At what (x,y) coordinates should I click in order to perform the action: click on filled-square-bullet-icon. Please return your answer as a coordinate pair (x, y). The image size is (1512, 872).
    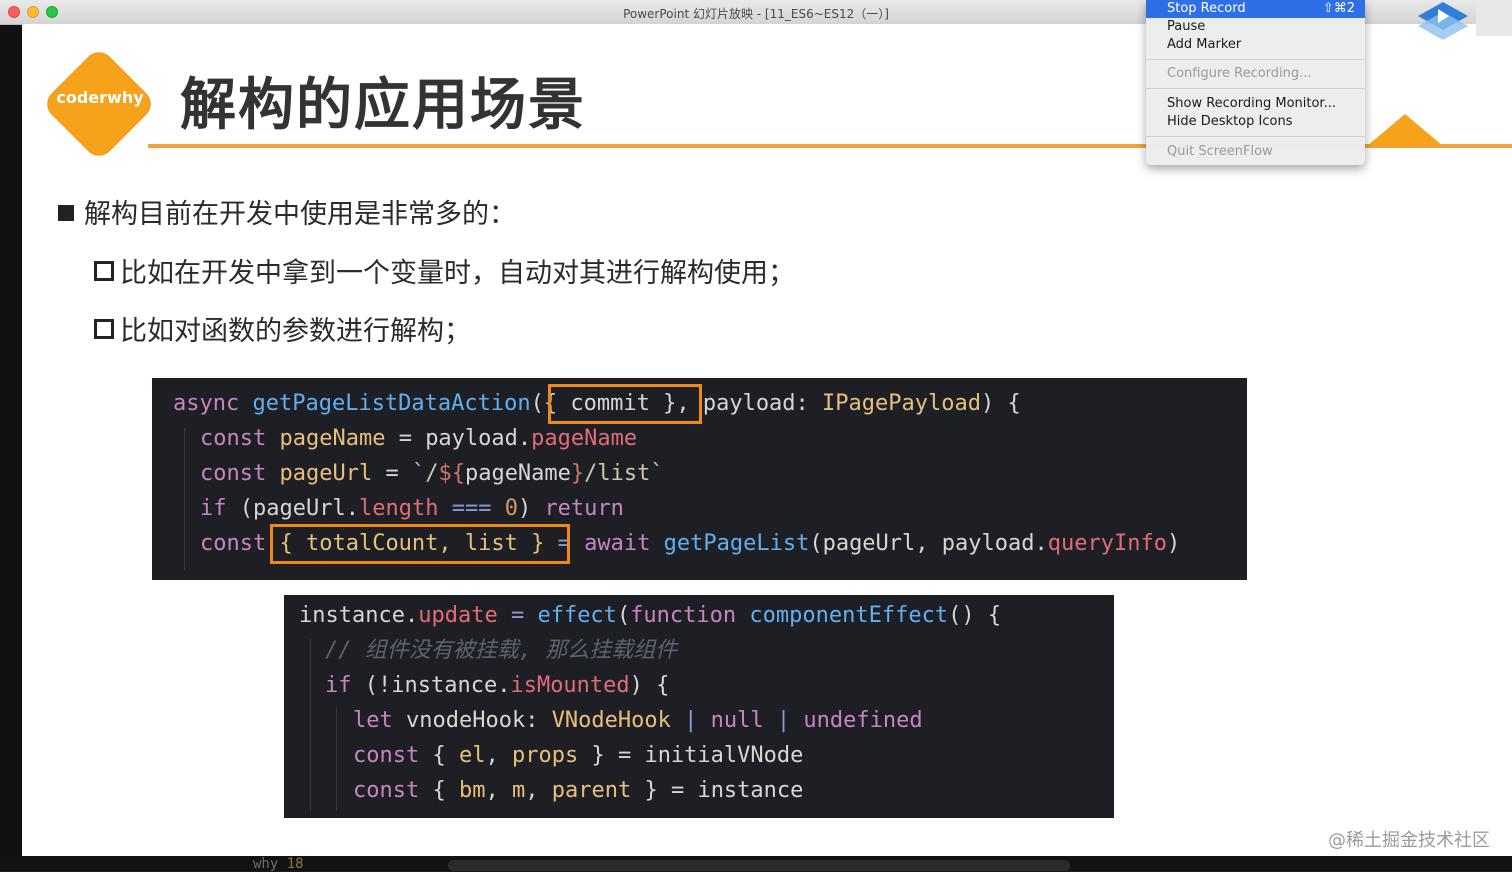
    Looking at the image, I should click on (66, 213).